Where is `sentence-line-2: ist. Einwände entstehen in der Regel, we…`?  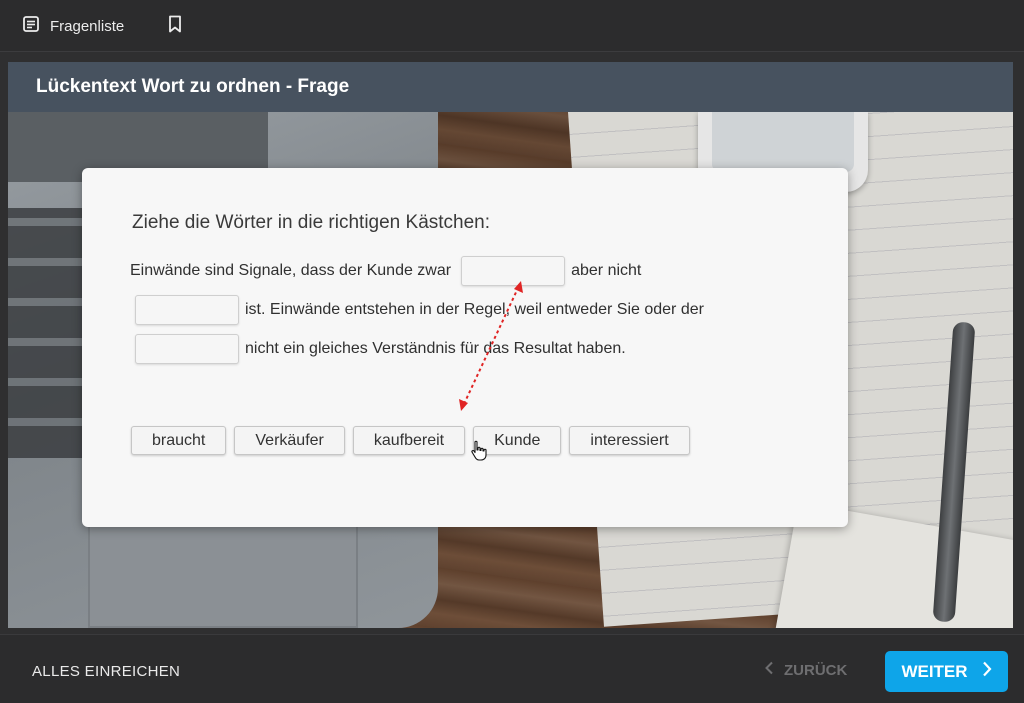
sentence-line-2: ist. Einwände entstehen in der Regel, we… is located at coordinates (419, 310).